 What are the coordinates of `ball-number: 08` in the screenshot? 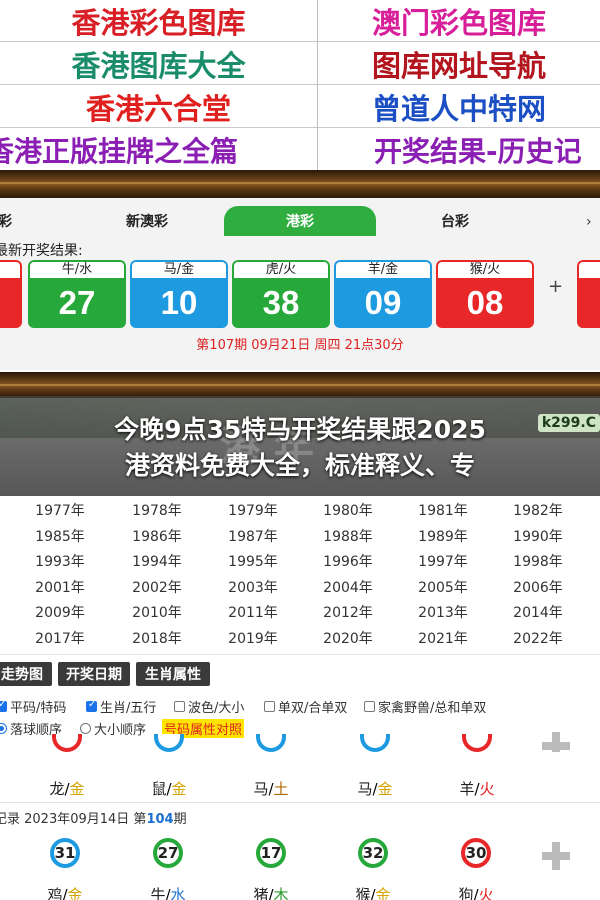 It's located at (485, 303).